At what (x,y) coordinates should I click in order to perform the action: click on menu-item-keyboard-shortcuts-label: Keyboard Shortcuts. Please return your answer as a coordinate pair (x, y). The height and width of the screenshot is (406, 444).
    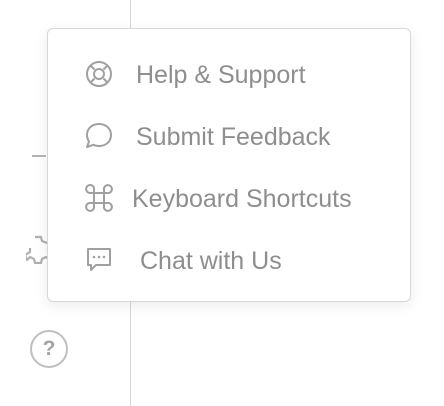
    Looking at the image, I should click on (242, 199).